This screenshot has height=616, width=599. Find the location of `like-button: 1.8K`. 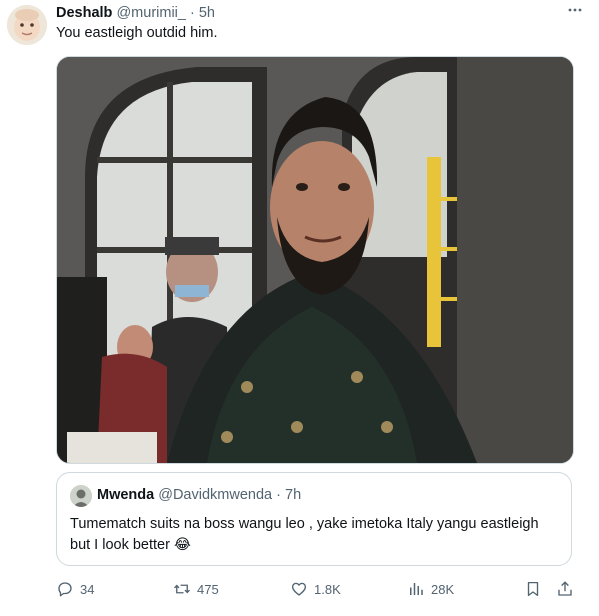

like-button: 1.8K is located at coordinates (315, 589).